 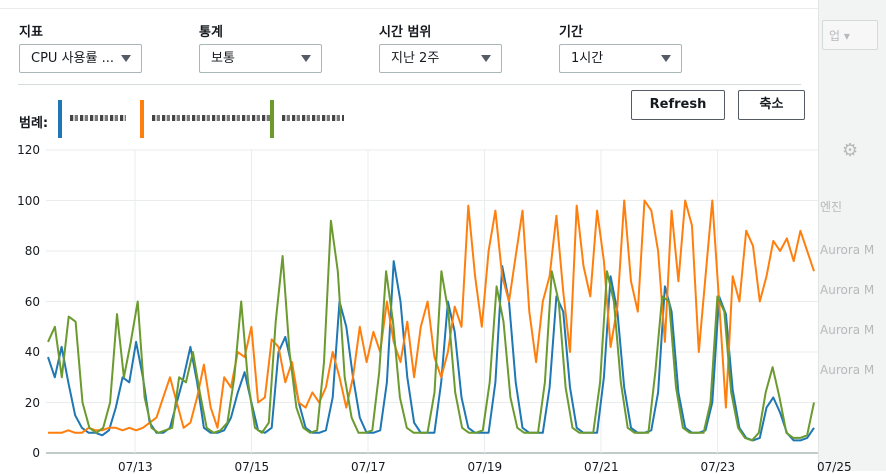 What do you see at coordinates (834, 467) in the screenshot?
I see `x-tick-label: 07/25` at bounding box center [834, 467].